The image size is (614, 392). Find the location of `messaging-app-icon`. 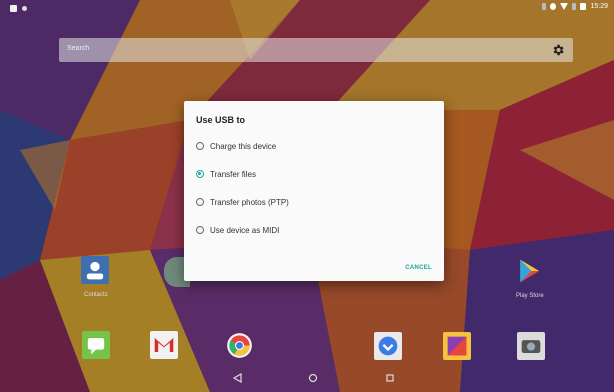

messaging-app-icon is located at coordinates (96, 345).